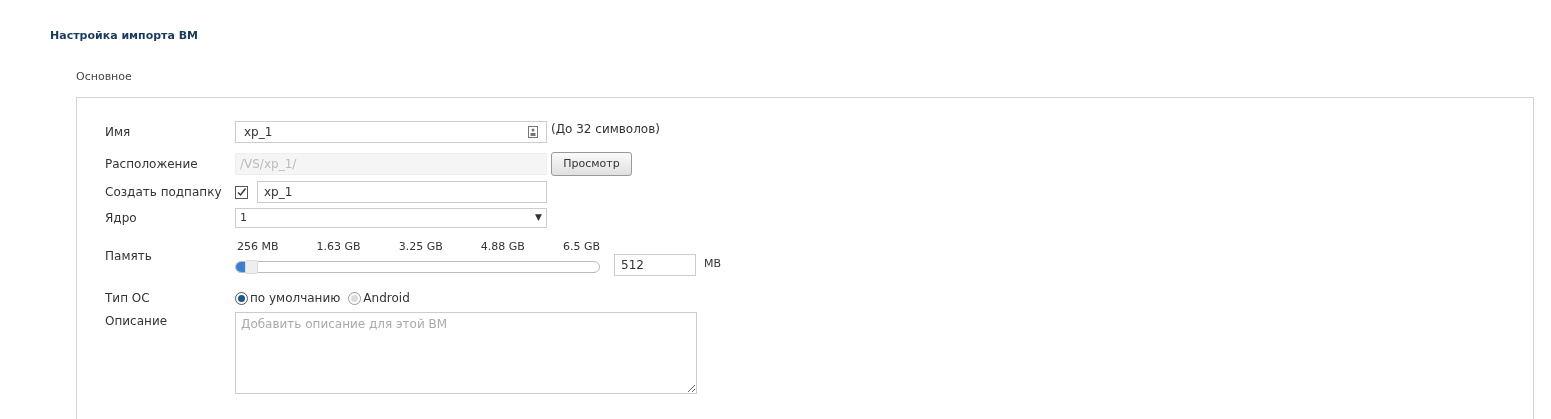  What do you see at coordinates (391, 132) in the screenshot?
I see `name-field: xp_1` at bounding box center [391, 132].